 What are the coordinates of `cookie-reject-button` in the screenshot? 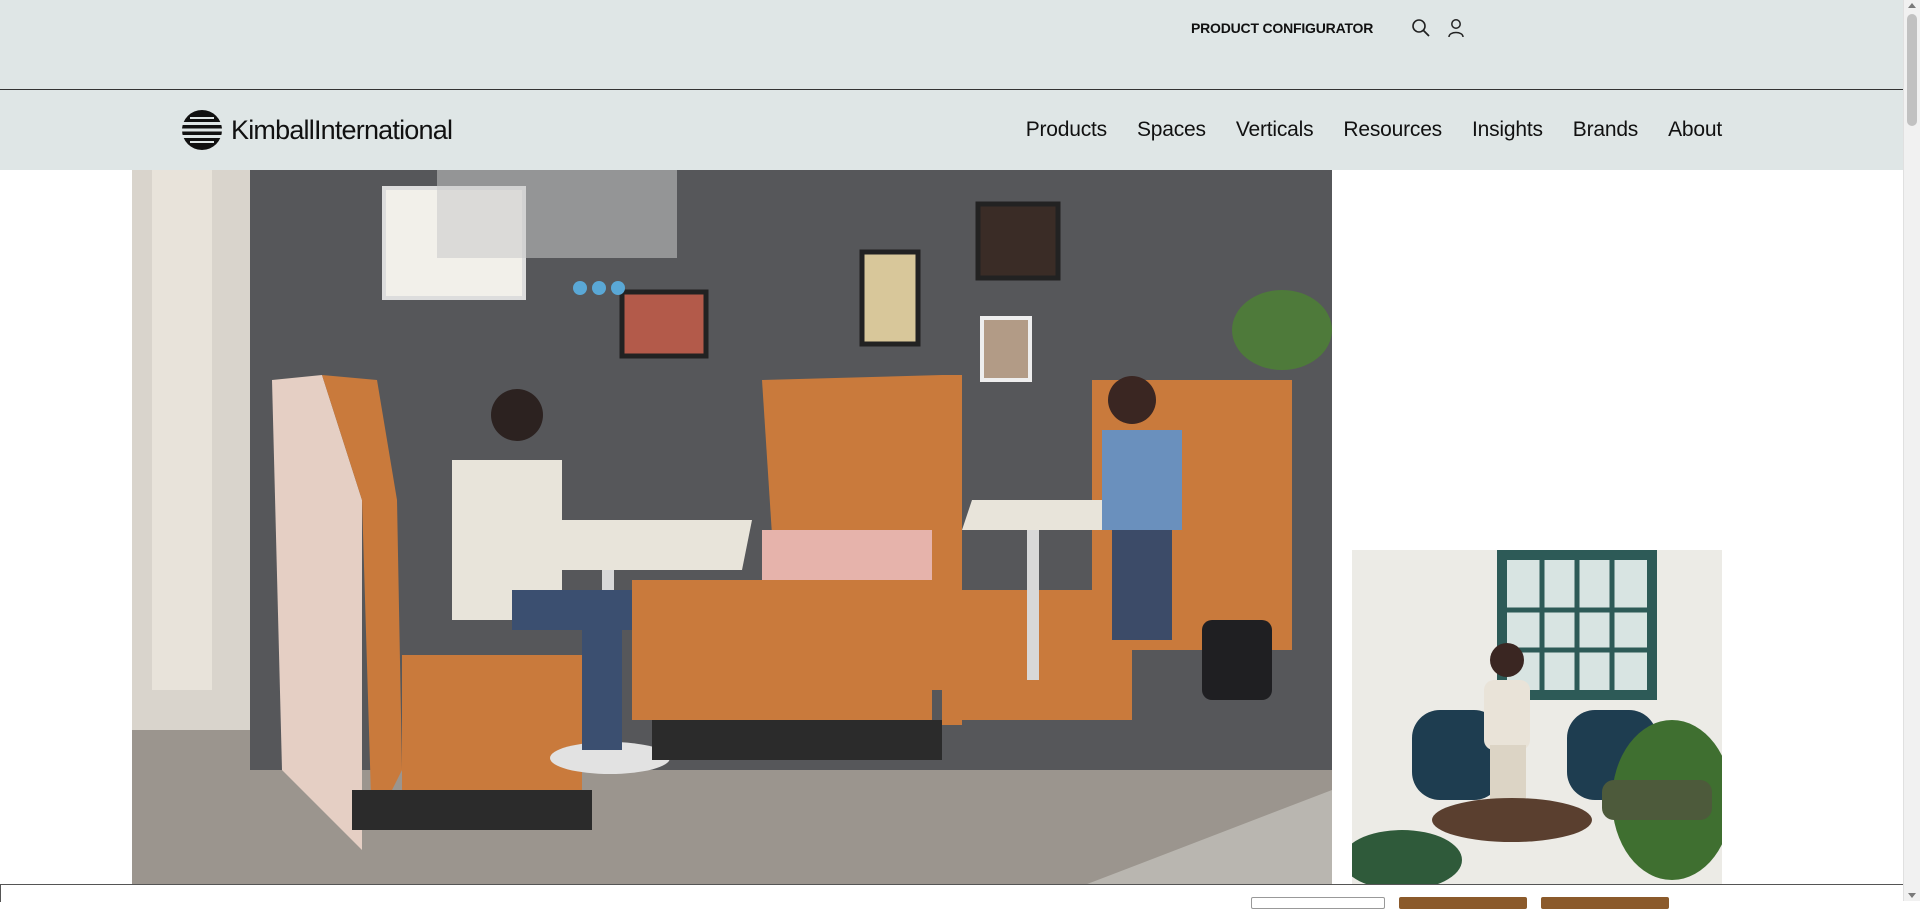 It's located at (1463, 903).